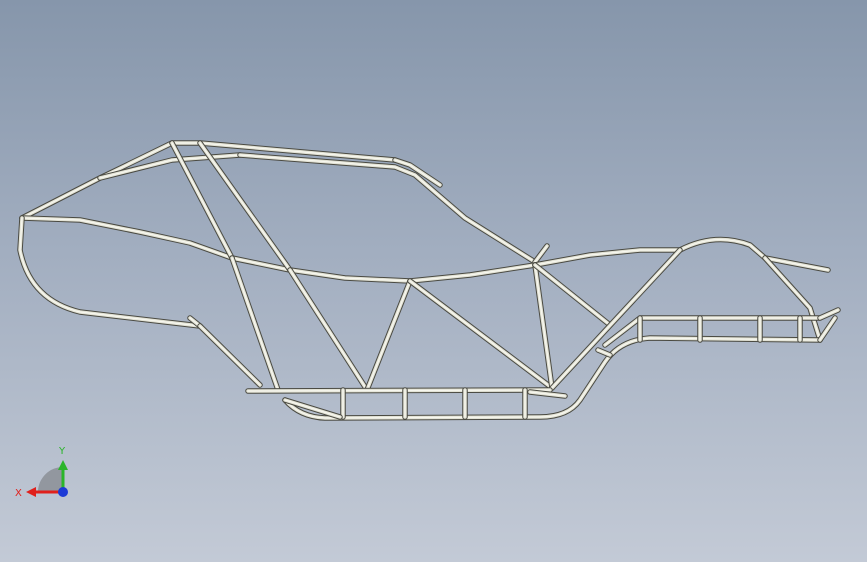 The image size is (867, 562). I want to click on z-axis-dot-icon, so click(63, 492).